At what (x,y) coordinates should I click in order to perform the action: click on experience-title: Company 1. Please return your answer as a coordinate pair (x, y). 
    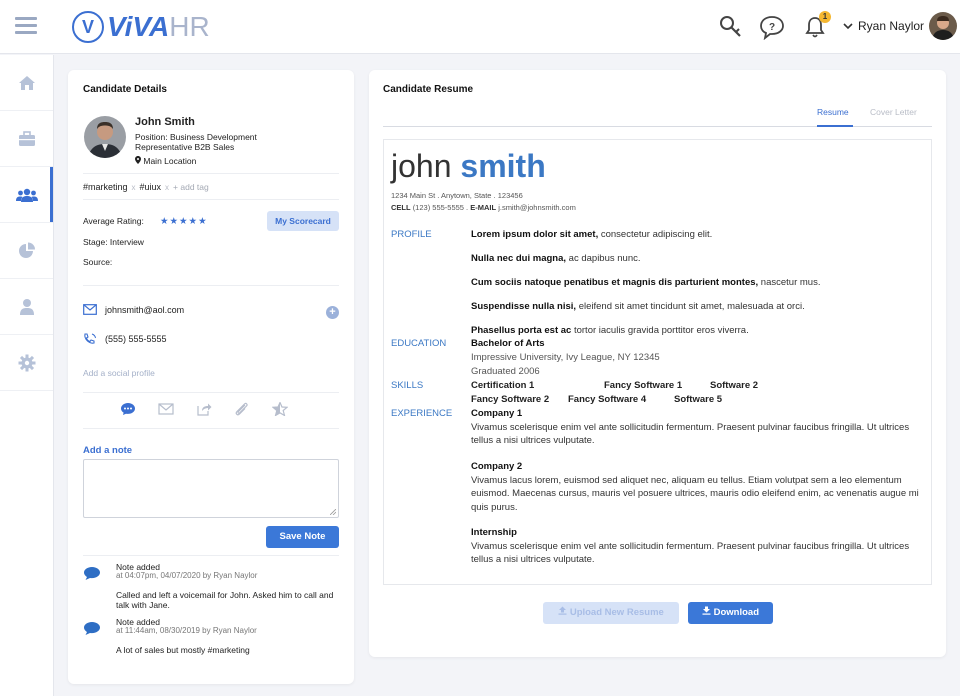
    Looking at the image, I should click on (497, 413).